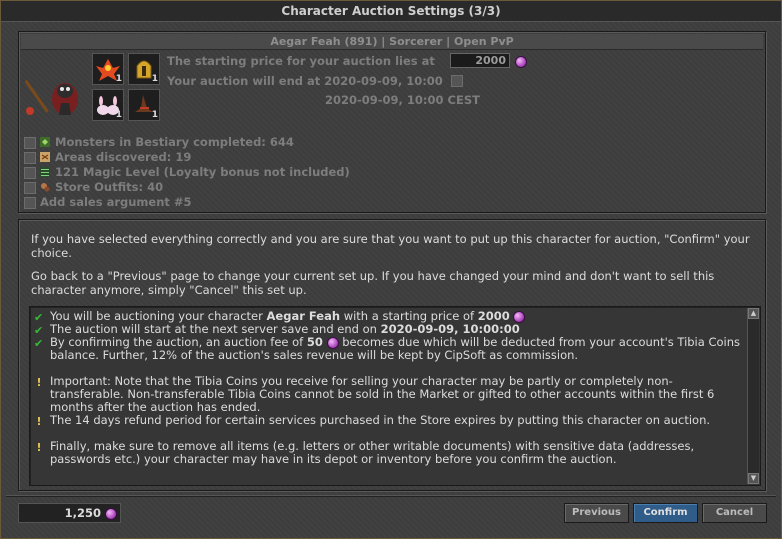  I want to click on summary-scrollbar: ▲ ▼, so click(753, 396).